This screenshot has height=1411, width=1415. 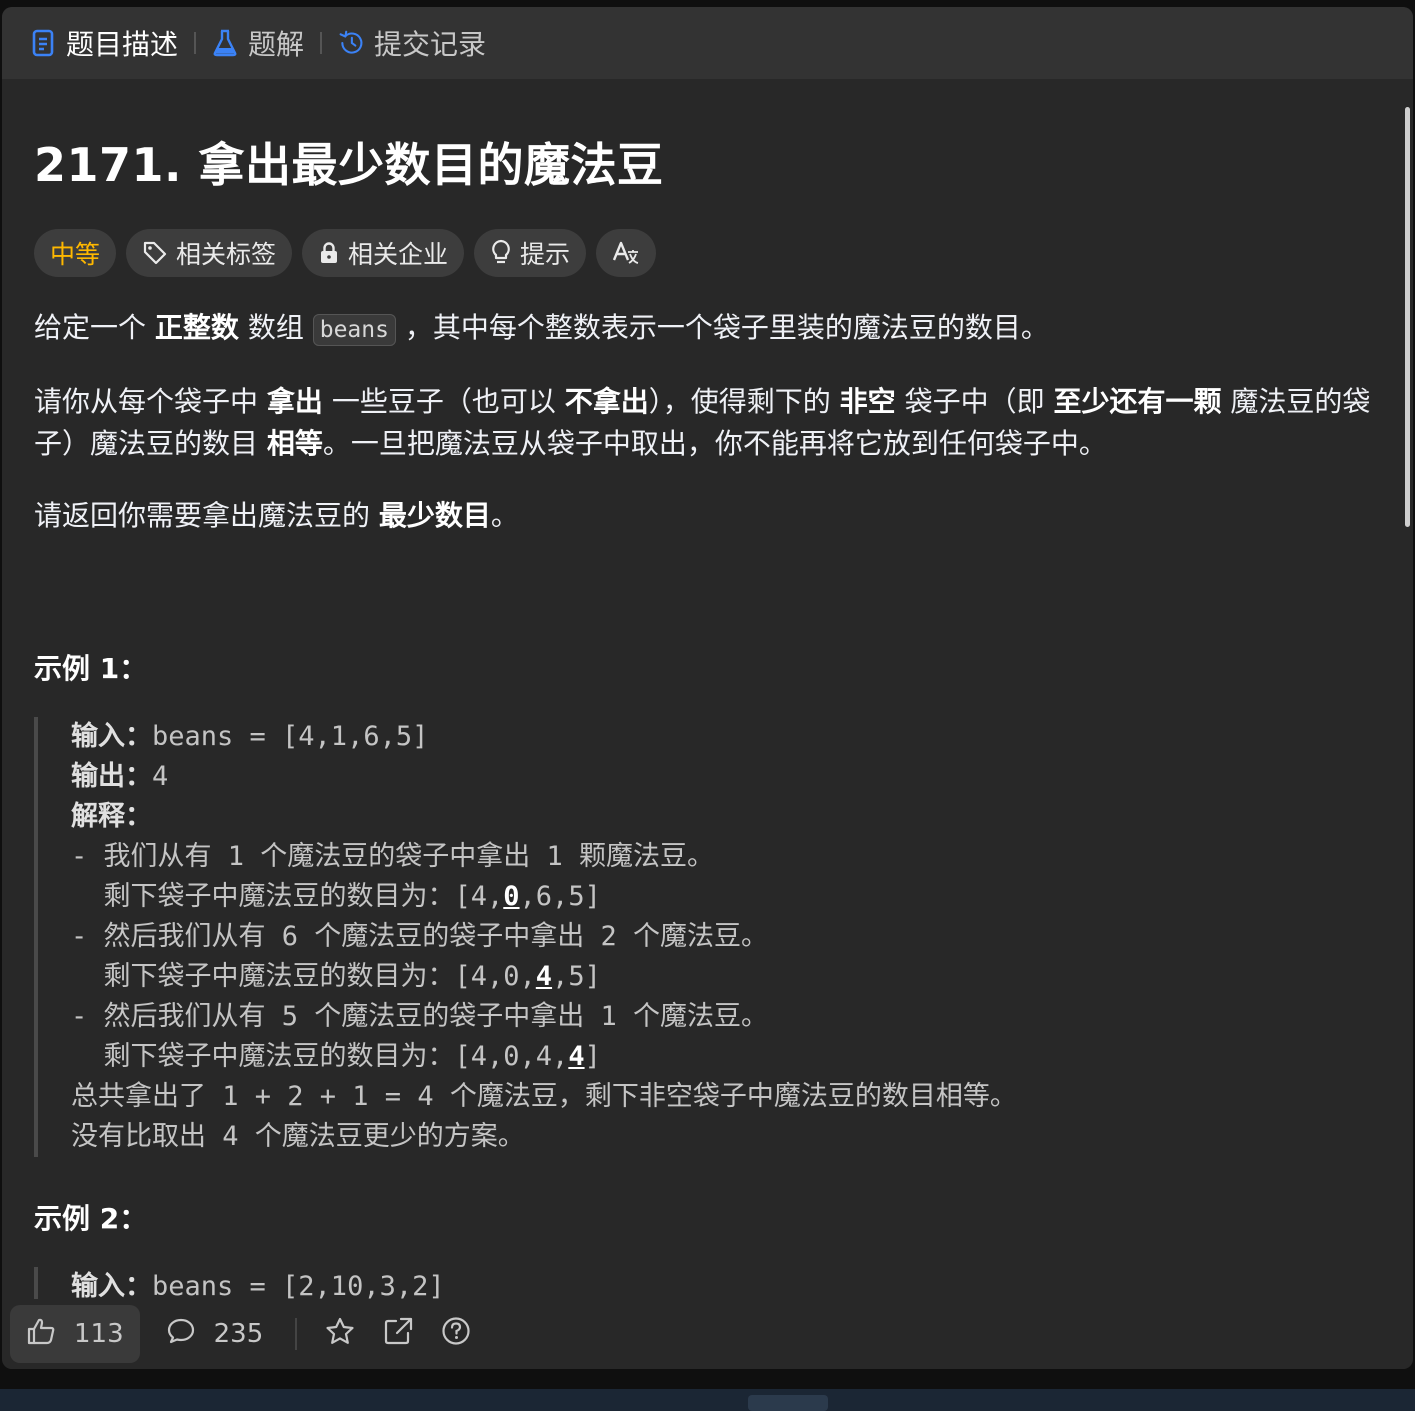 What do you see at coordinates (238, 1334) in the screenshot?
I see `comment-count: 235` at bounding box center [238, 1334].